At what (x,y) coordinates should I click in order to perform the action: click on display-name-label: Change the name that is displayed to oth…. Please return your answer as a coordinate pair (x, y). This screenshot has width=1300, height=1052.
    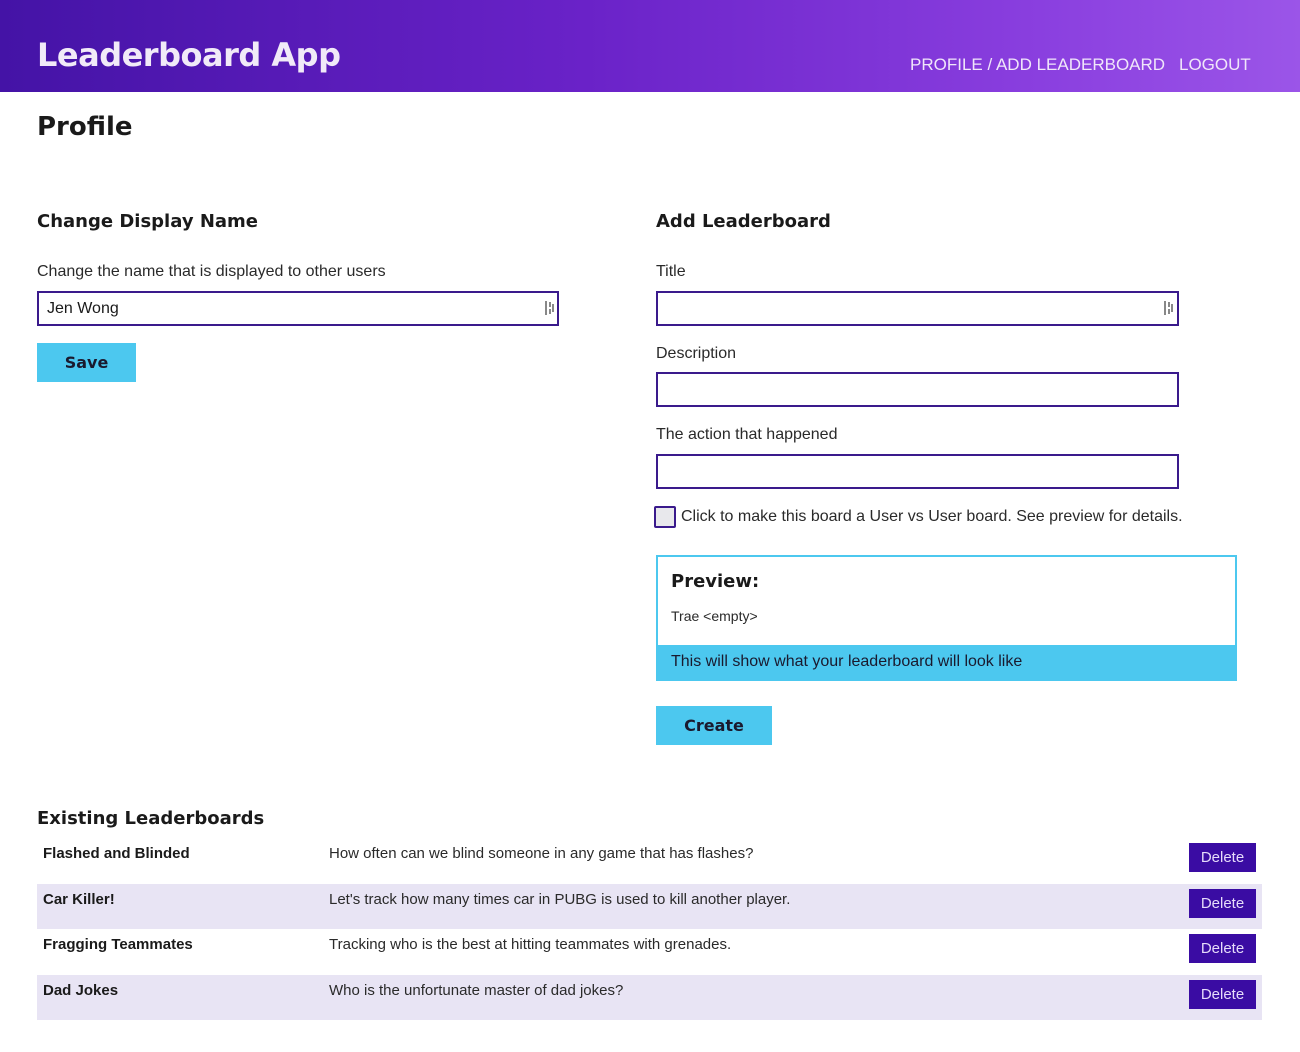
    Looking at the image, I should click on (211, 271).